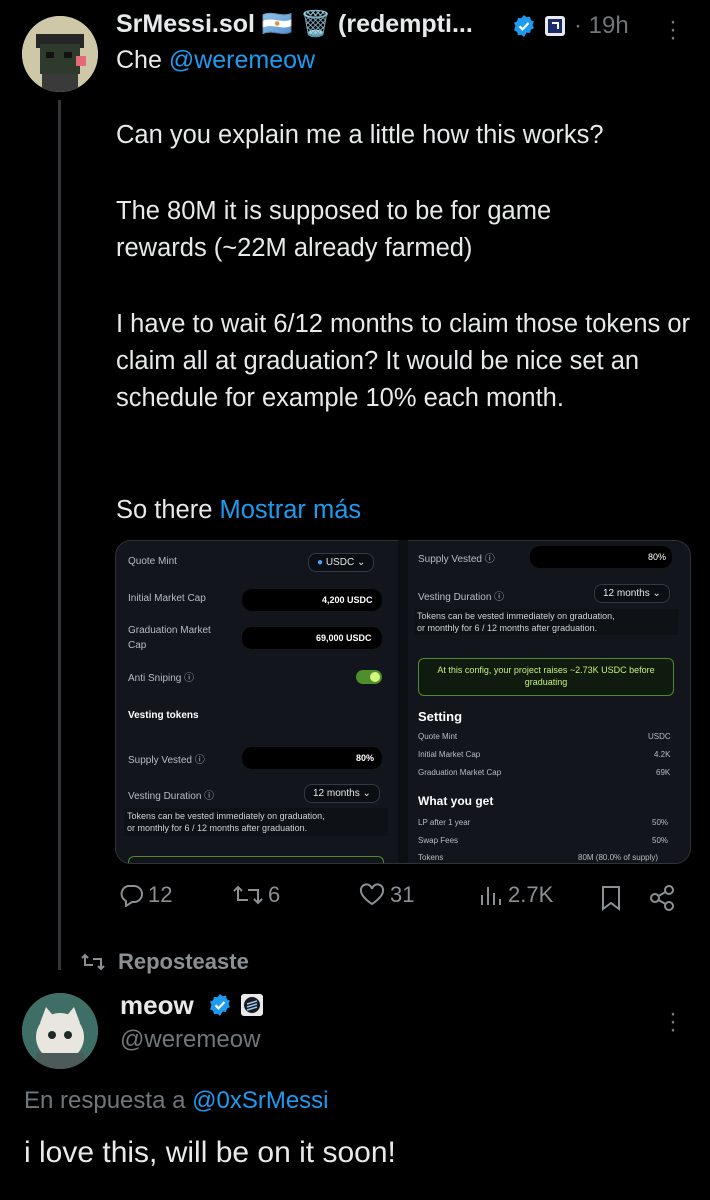  I want to click on repost-action: 6, so click(256, 895).